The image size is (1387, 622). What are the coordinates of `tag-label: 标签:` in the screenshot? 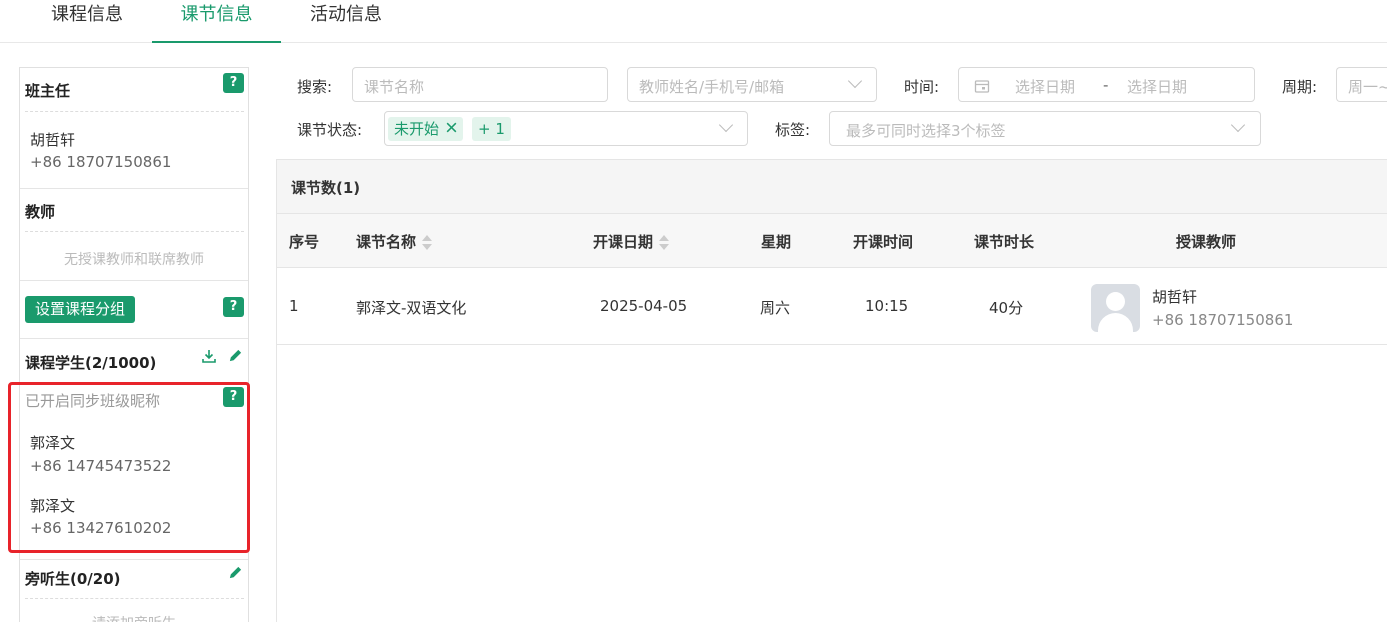 It's located at (793, 130).